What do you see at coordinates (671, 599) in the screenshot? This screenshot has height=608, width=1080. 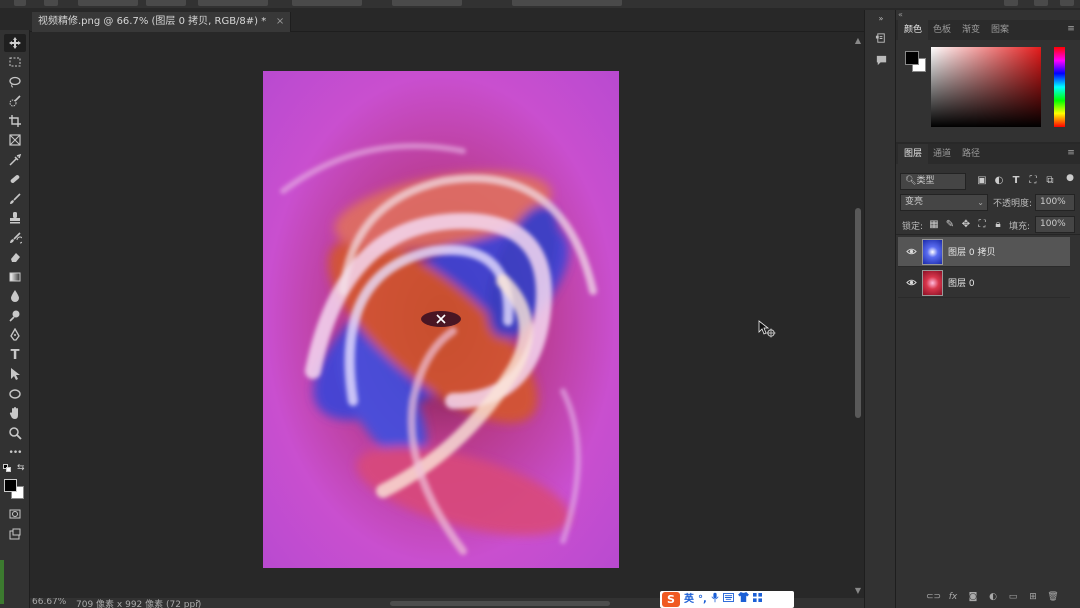 I see `sogou-logo-icon: S` at bounding box center [671, 599].